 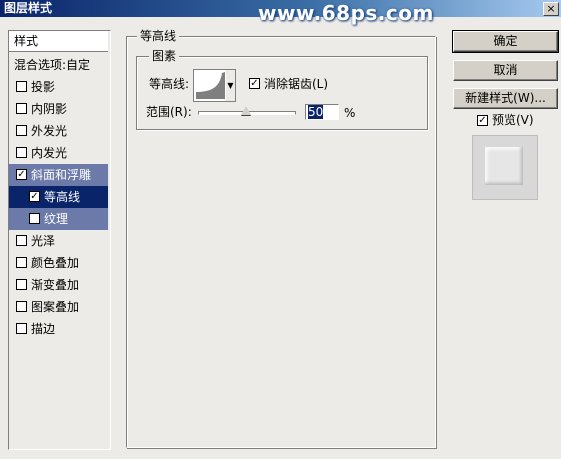 What do you see at coordinates (21, 130) in the screenshot?
I see `outer-glow-checkbox` at bounding box center [21, 130].